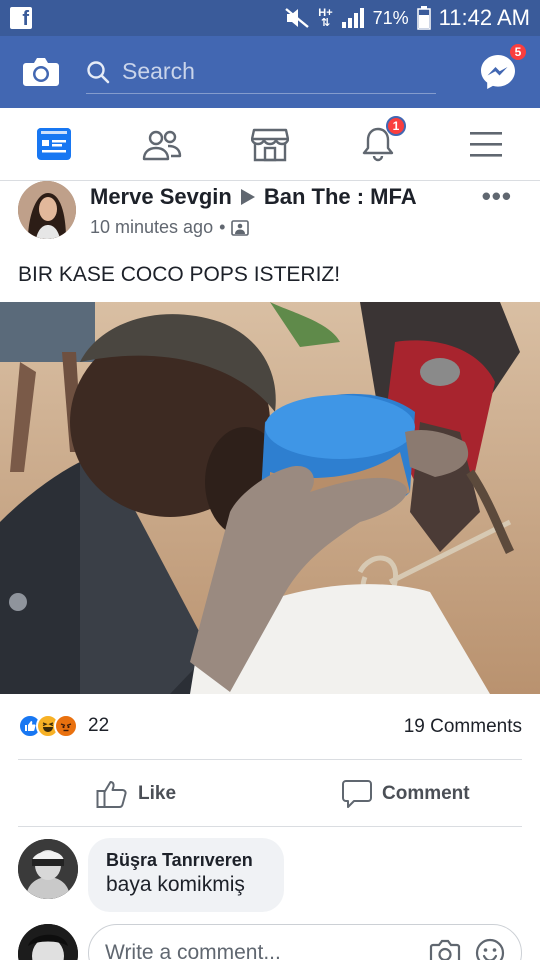 The image size is (540, 960). I want to click on post-timestamp: 10 minutes ago, so click(151, 227).